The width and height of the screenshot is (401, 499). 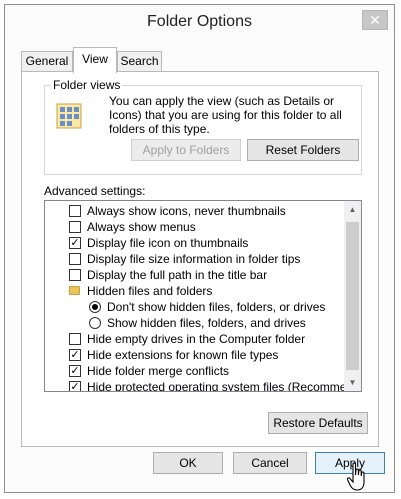 I want to click on restore-defaults-button: Restore Defaults, so click(x=318, y=423).